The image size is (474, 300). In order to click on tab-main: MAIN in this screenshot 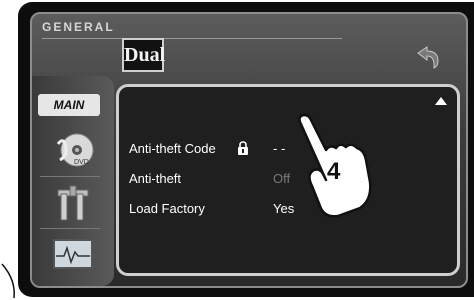, I will do `click(69, 105)`.